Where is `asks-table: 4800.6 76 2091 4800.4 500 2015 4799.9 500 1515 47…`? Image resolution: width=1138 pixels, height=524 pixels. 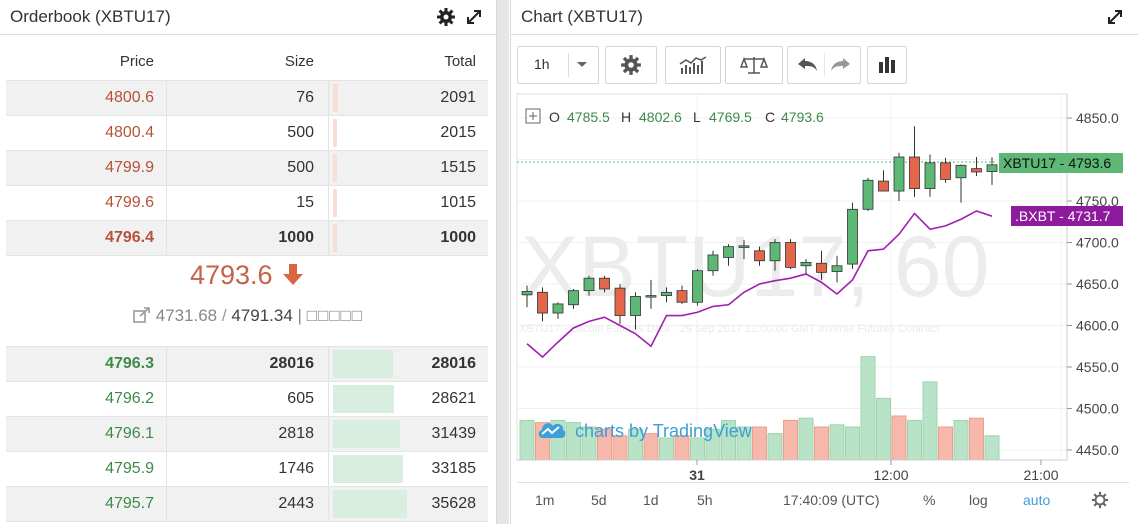 asks-table: 4800.6 76 2091 4800.4 500 2015 4799.9 500 1515 47… is located at coordinates (247, 168).